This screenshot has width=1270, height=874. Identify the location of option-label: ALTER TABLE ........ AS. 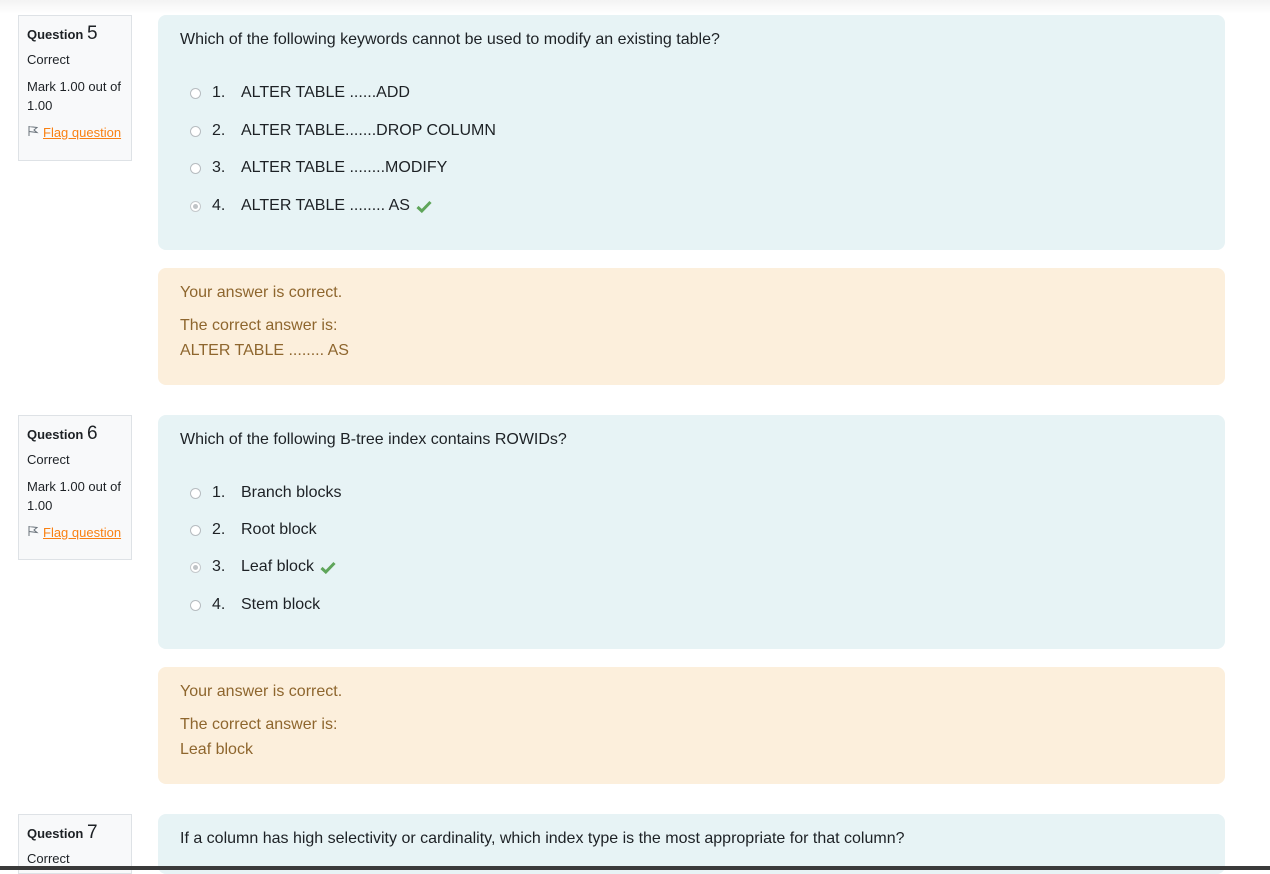
(325, 205).